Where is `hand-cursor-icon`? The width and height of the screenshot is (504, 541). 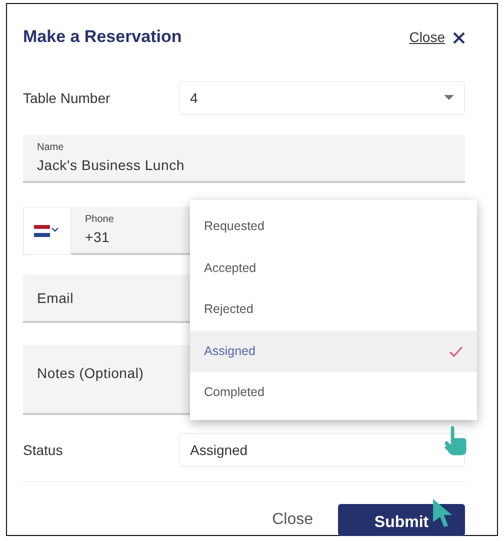
hand-cursor-icon is located at coordinates (456, 441).